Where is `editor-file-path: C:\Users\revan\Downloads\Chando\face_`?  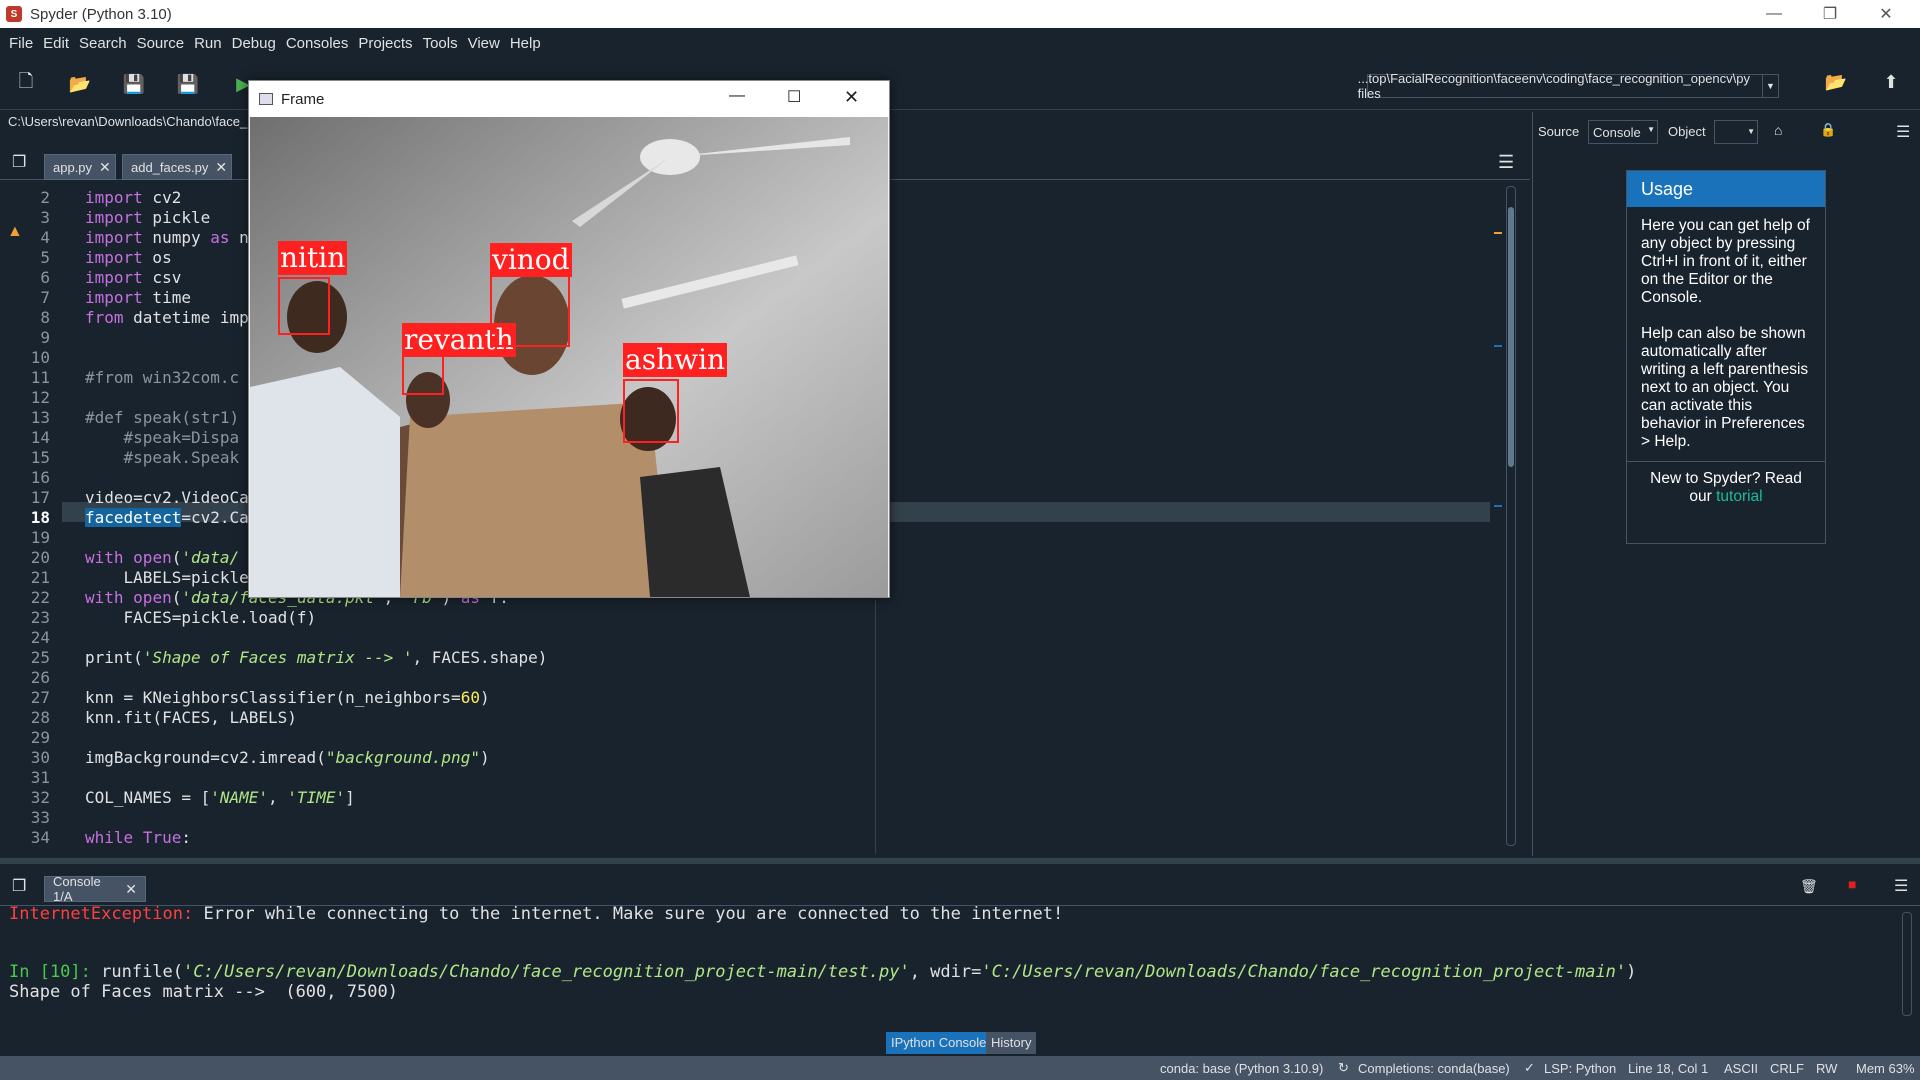 editor-file-path: C:\Users\revan\Downloads\Chando\face_ is located at coordinates (128, 121).